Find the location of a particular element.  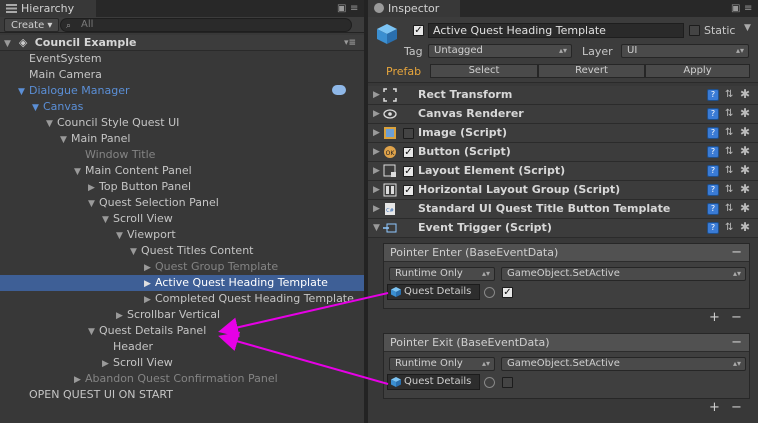

annotation-arrows is located at coordinates (303, 338).